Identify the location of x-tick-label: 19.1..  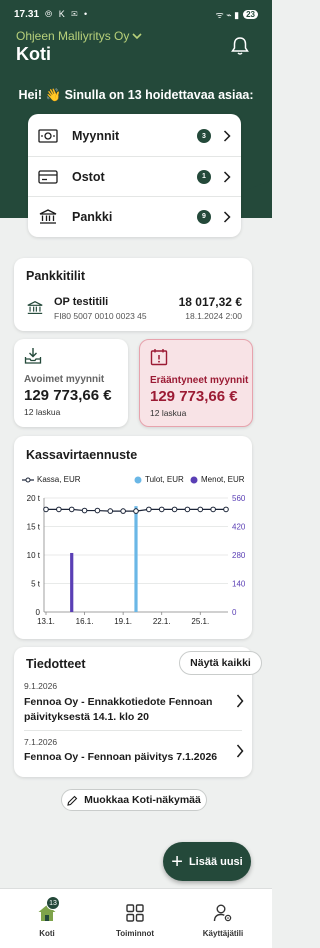
(123, 621).